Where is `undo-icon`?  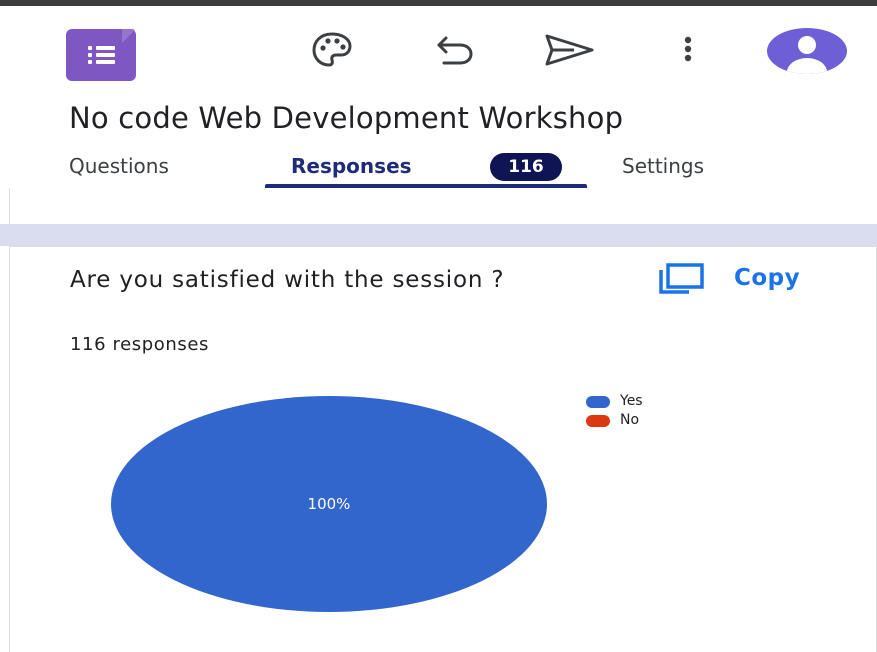
undo-icon is located at coordinates (454, 50).